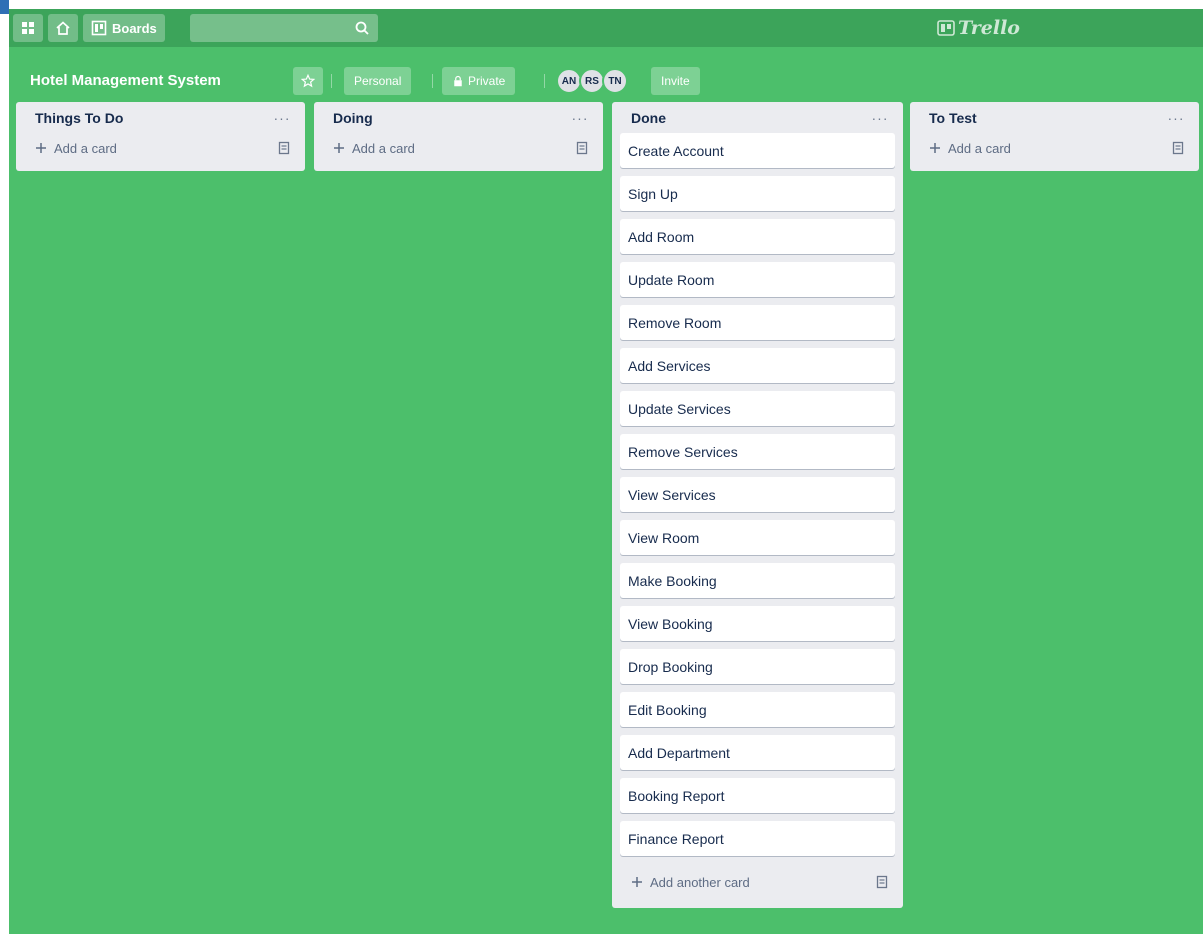 The height and width of the screenshot is (934, 1203). What do you see at coordinates (757, 709) in the screenshot?
I see `card: Edit Booking` at bounding box center [757, 709].